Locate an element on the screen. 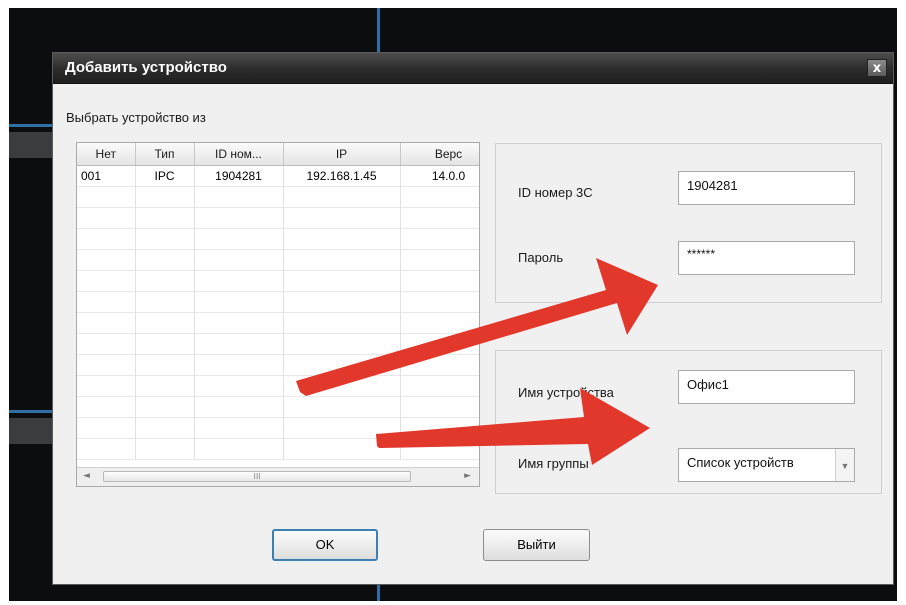 Image resolution: width=906 pixels, height=605 pixels. table-cell: 14.0.0 is located at coordinates (439, 176).